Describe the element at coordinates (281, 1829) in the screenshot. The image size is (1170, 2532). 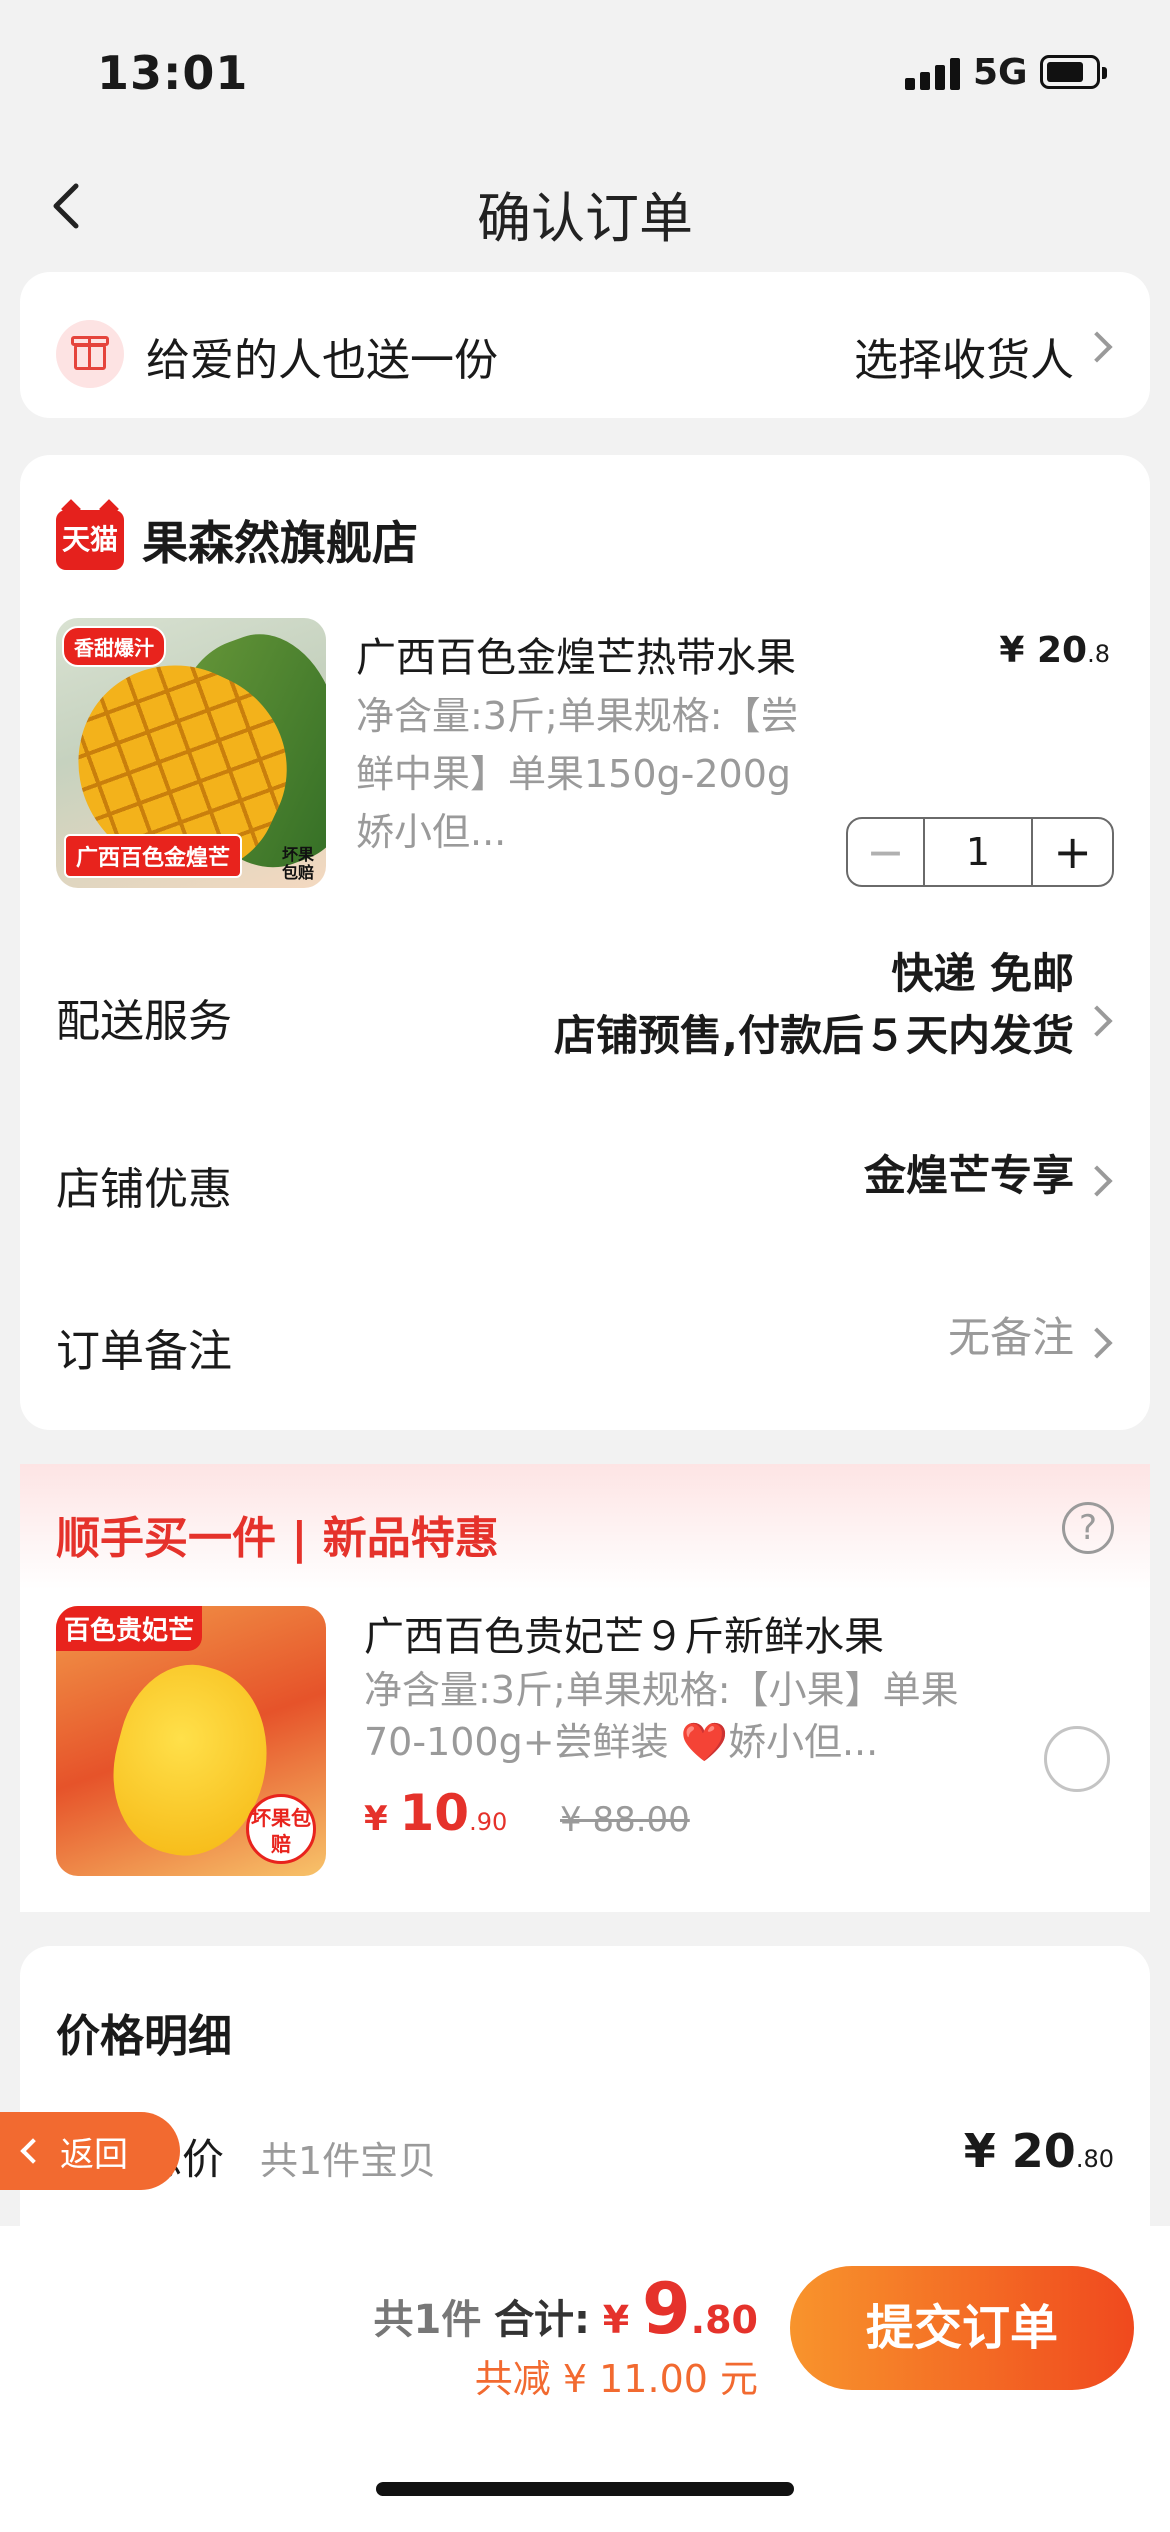
I see `image-guarantee-badge: 坏果包赔` at that location.